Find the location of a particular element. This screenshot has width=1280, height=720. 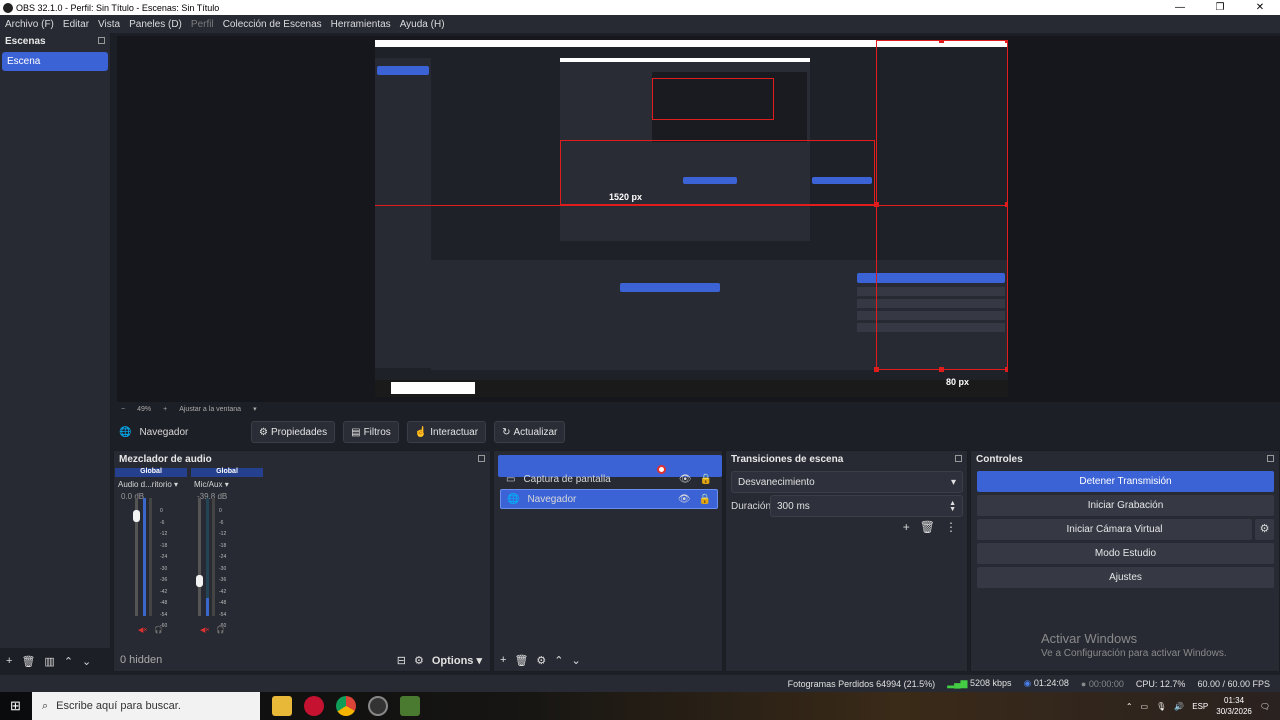

mixer-header: Mezclador de audio is located at coordinates (302, 460).